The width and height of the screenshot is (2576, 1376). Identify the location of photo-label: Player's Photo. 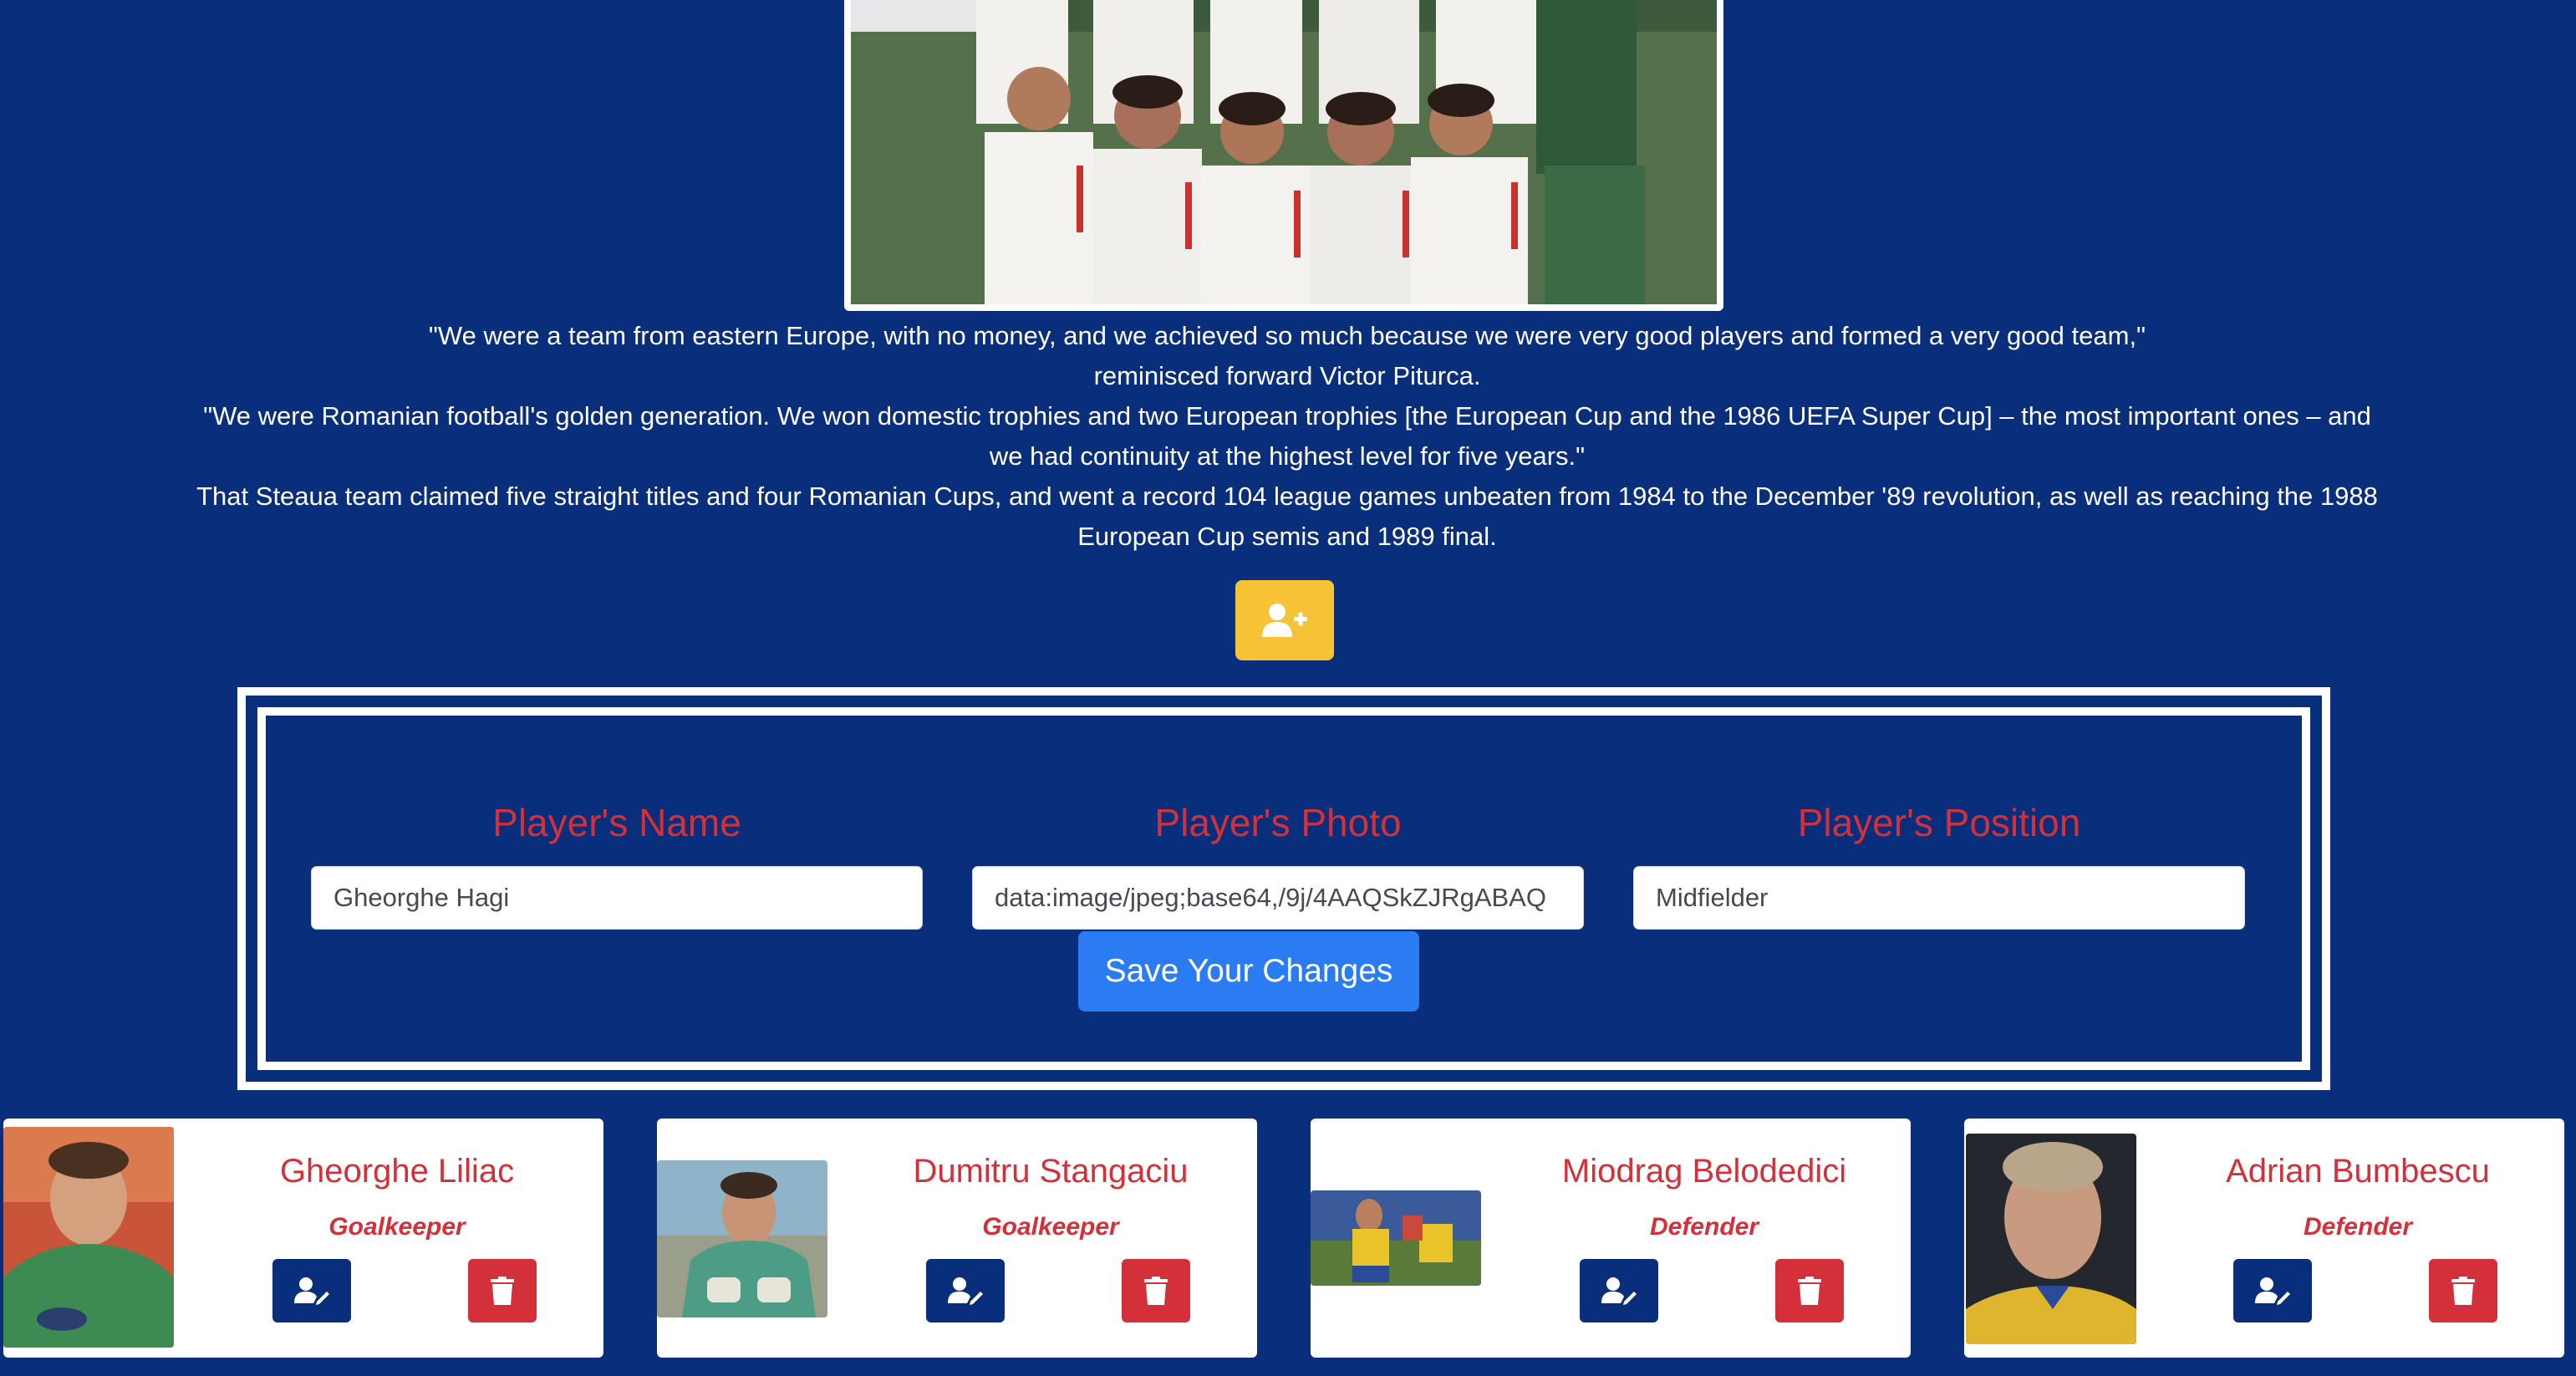
(1278, 823).